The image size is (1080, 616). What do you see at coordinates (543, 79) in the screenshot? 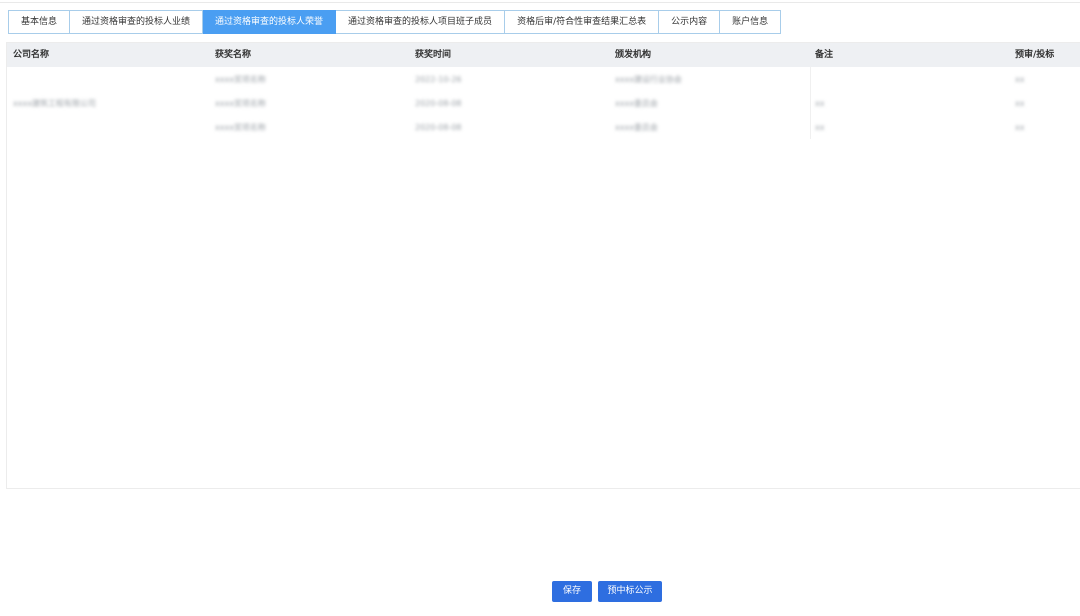
I see `table-row: xxxx奖项名称 2022-10-26 xxxx建设行业协会 xx` at bounding box center [543, 79].